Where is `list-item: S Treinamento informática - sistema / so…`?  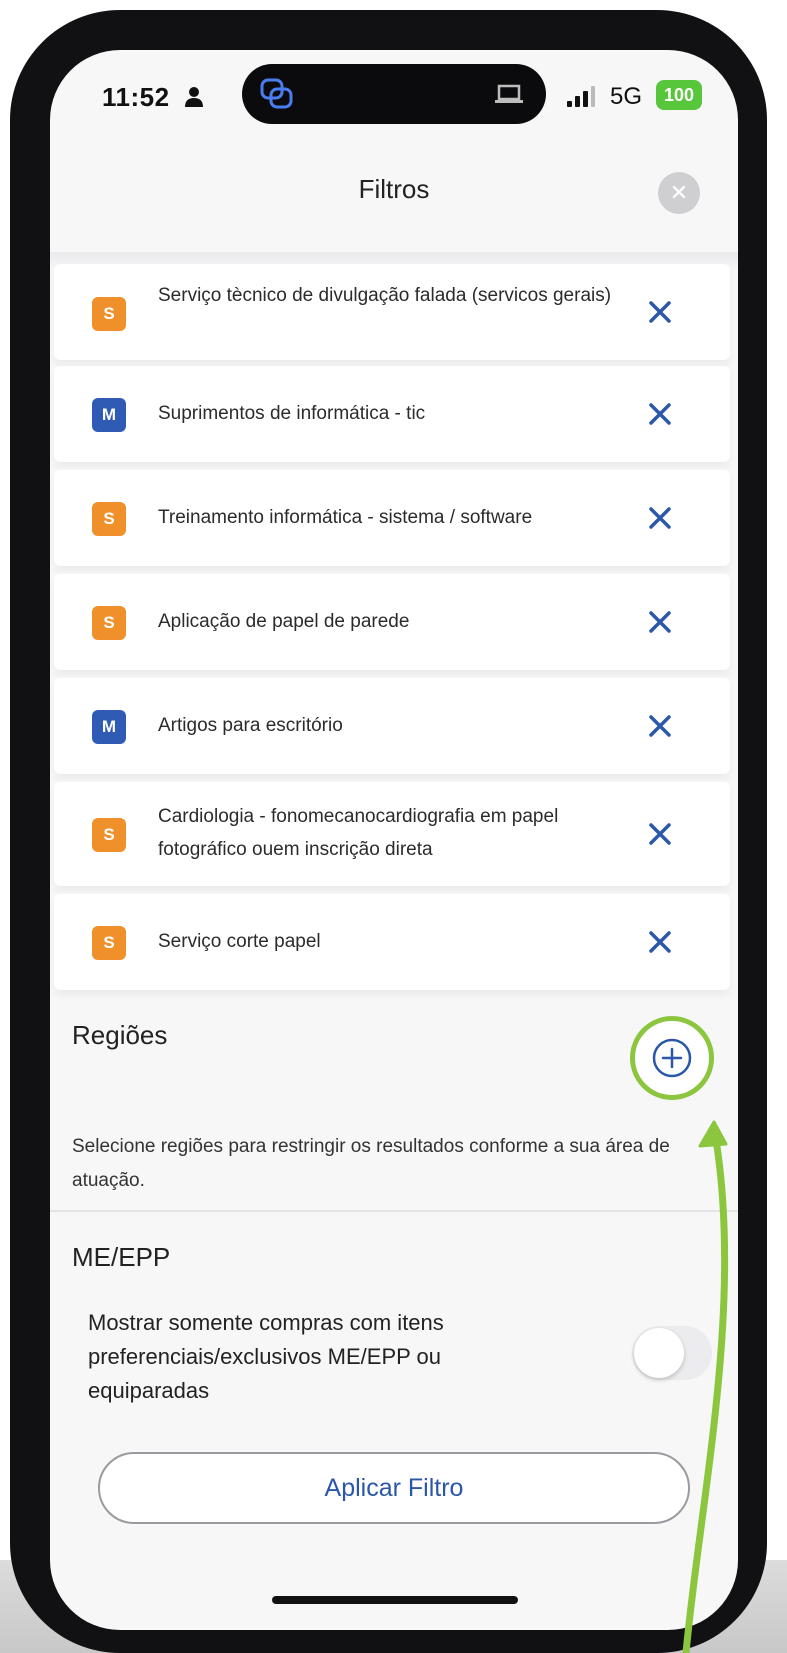
list-item: S Treinamento informática - sistema / so… is located at coordinates (392, 518).